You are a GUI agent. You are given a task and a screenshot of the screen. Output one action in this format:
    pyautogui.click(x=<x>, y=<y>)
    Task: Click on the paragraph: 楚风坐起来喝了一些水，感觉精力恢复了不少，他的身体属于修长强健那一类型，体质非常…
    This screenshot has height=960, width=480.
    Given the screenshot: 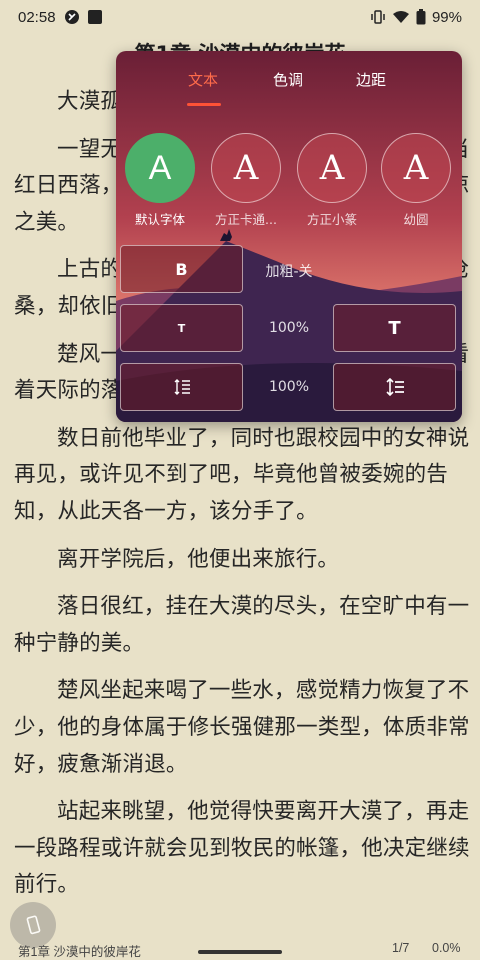 What is the action you would take?
    pyautogui.click(x=242, y=727)
    